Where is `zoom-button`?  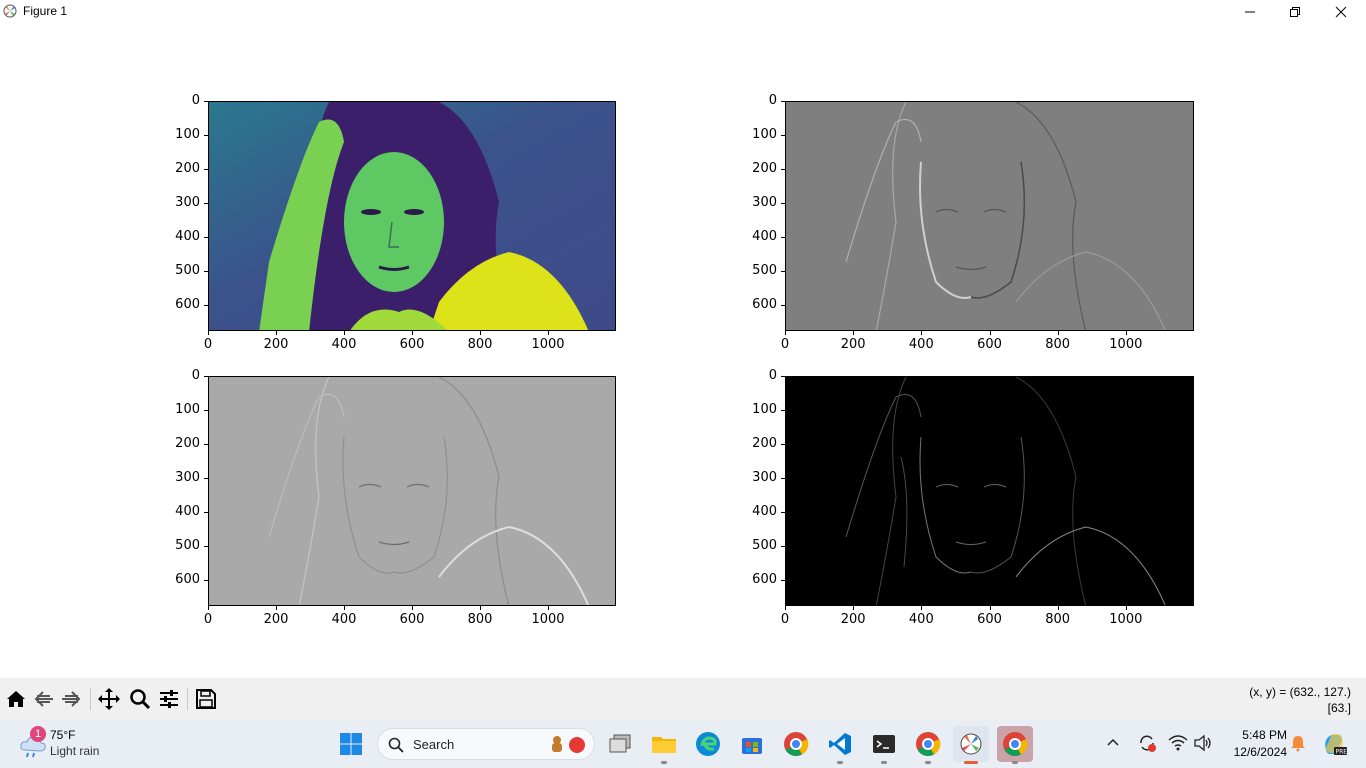 zoom-button is located at coordinates (140, 699).